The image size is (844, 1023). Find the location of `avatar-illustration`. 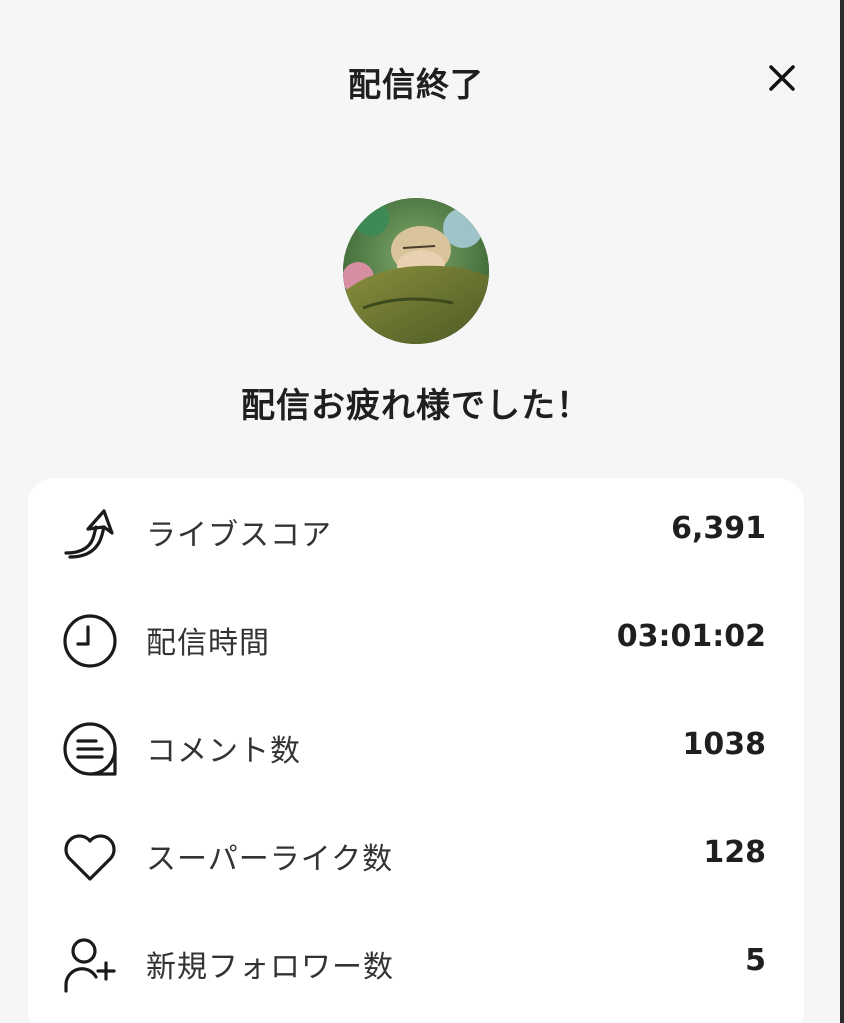

avatar-illustration is located at coordinates (416, 271).